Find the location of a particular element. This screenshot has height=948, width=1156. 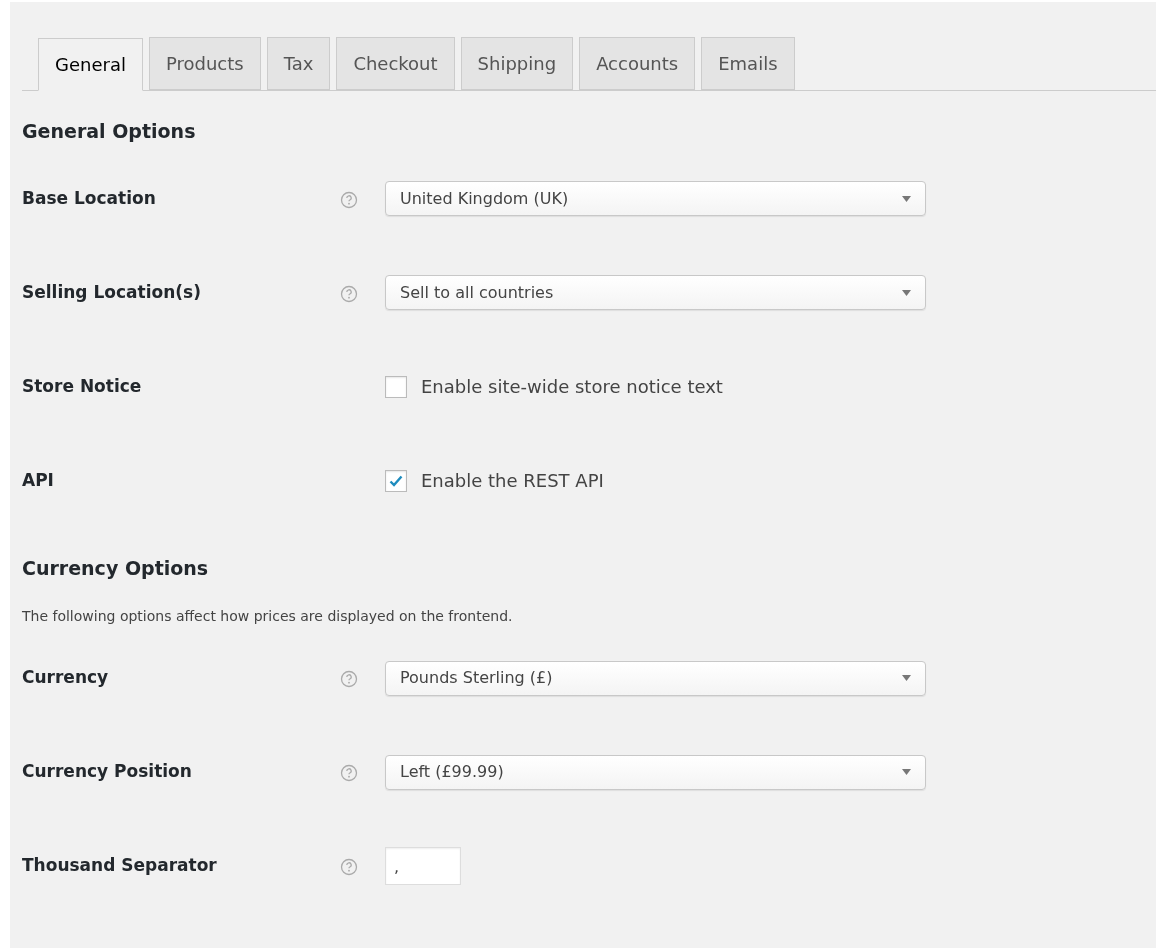

dropdown: Pounds Sterling (£) is located at coordinates (655, 678).